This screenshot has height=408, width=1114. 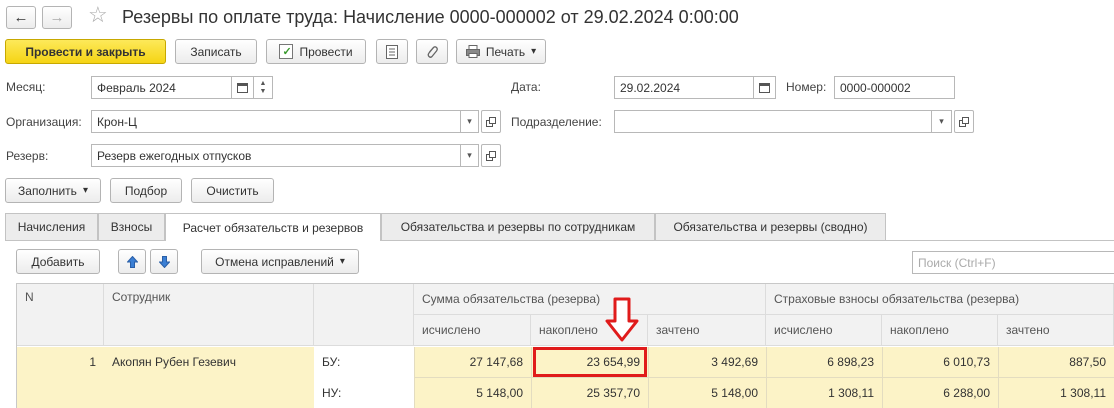 I want to click on tab-summary: Обязательства и резервы (сводно), so click(x=770, y=226).